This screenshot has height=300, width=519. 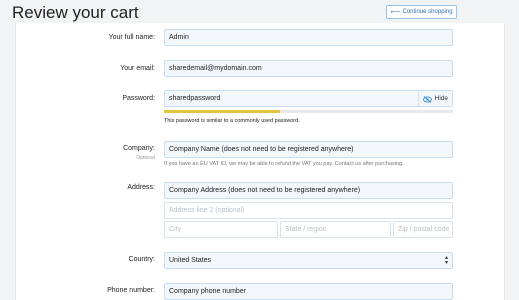 I want to click on city-field: City, so click(x=221, y=229).